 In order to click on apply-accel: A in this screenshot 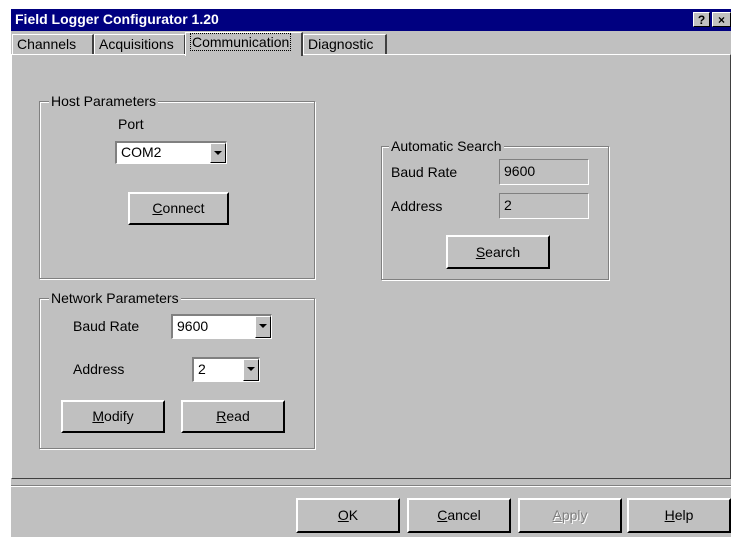, I will do `click(557, 515)`.